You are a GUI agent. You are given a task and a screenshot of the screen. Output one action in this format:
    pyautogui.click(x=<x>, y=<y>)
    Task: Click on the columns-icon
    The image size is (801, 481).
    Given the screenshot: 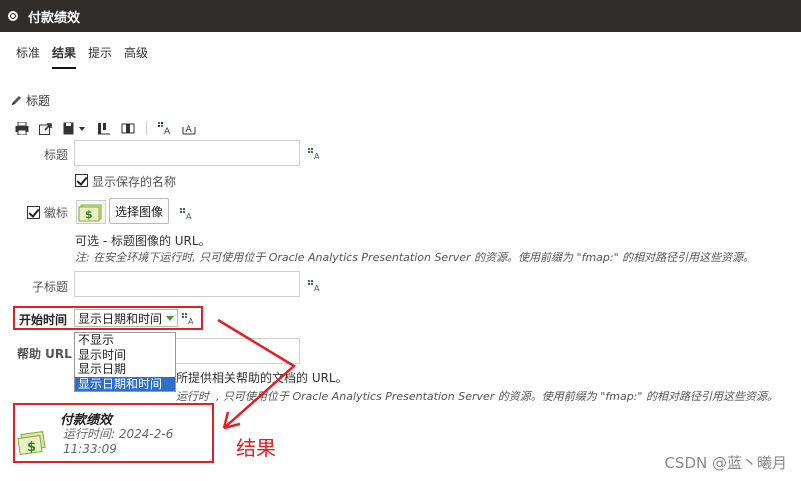 What is the action you would take?
    pyautogui.click(x=104, y=128)
    